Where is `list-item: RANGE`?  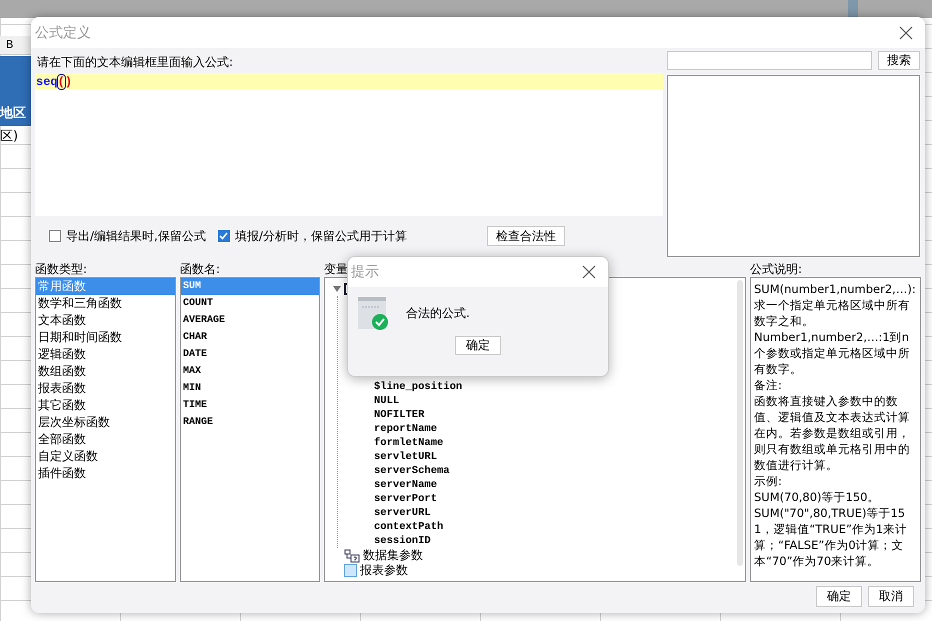
list-item: RANGE is located at coordinates (250, 422).